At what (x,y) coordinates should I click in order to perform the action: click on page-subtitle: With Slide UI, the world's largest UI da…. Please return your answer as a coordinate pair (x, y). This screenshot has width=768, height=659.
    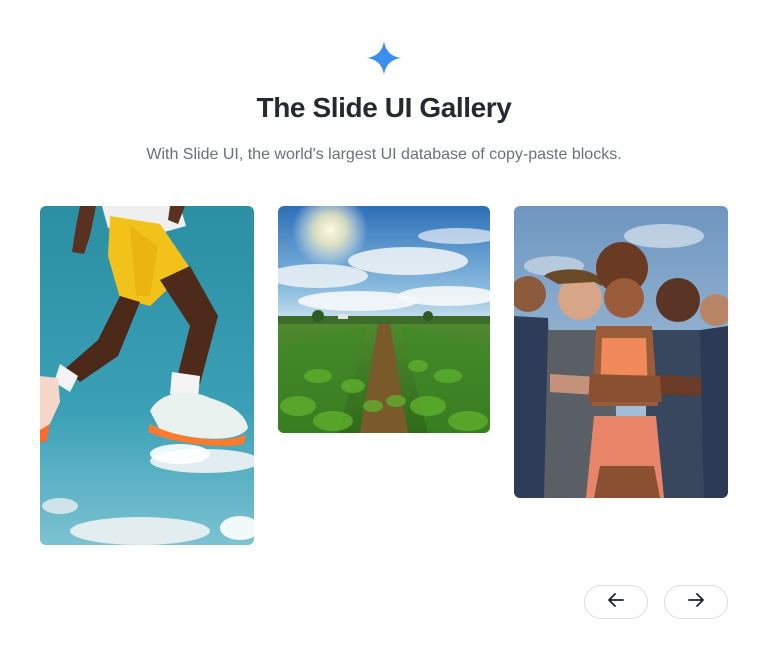
    Looking at the image, I should click on (384, 154).